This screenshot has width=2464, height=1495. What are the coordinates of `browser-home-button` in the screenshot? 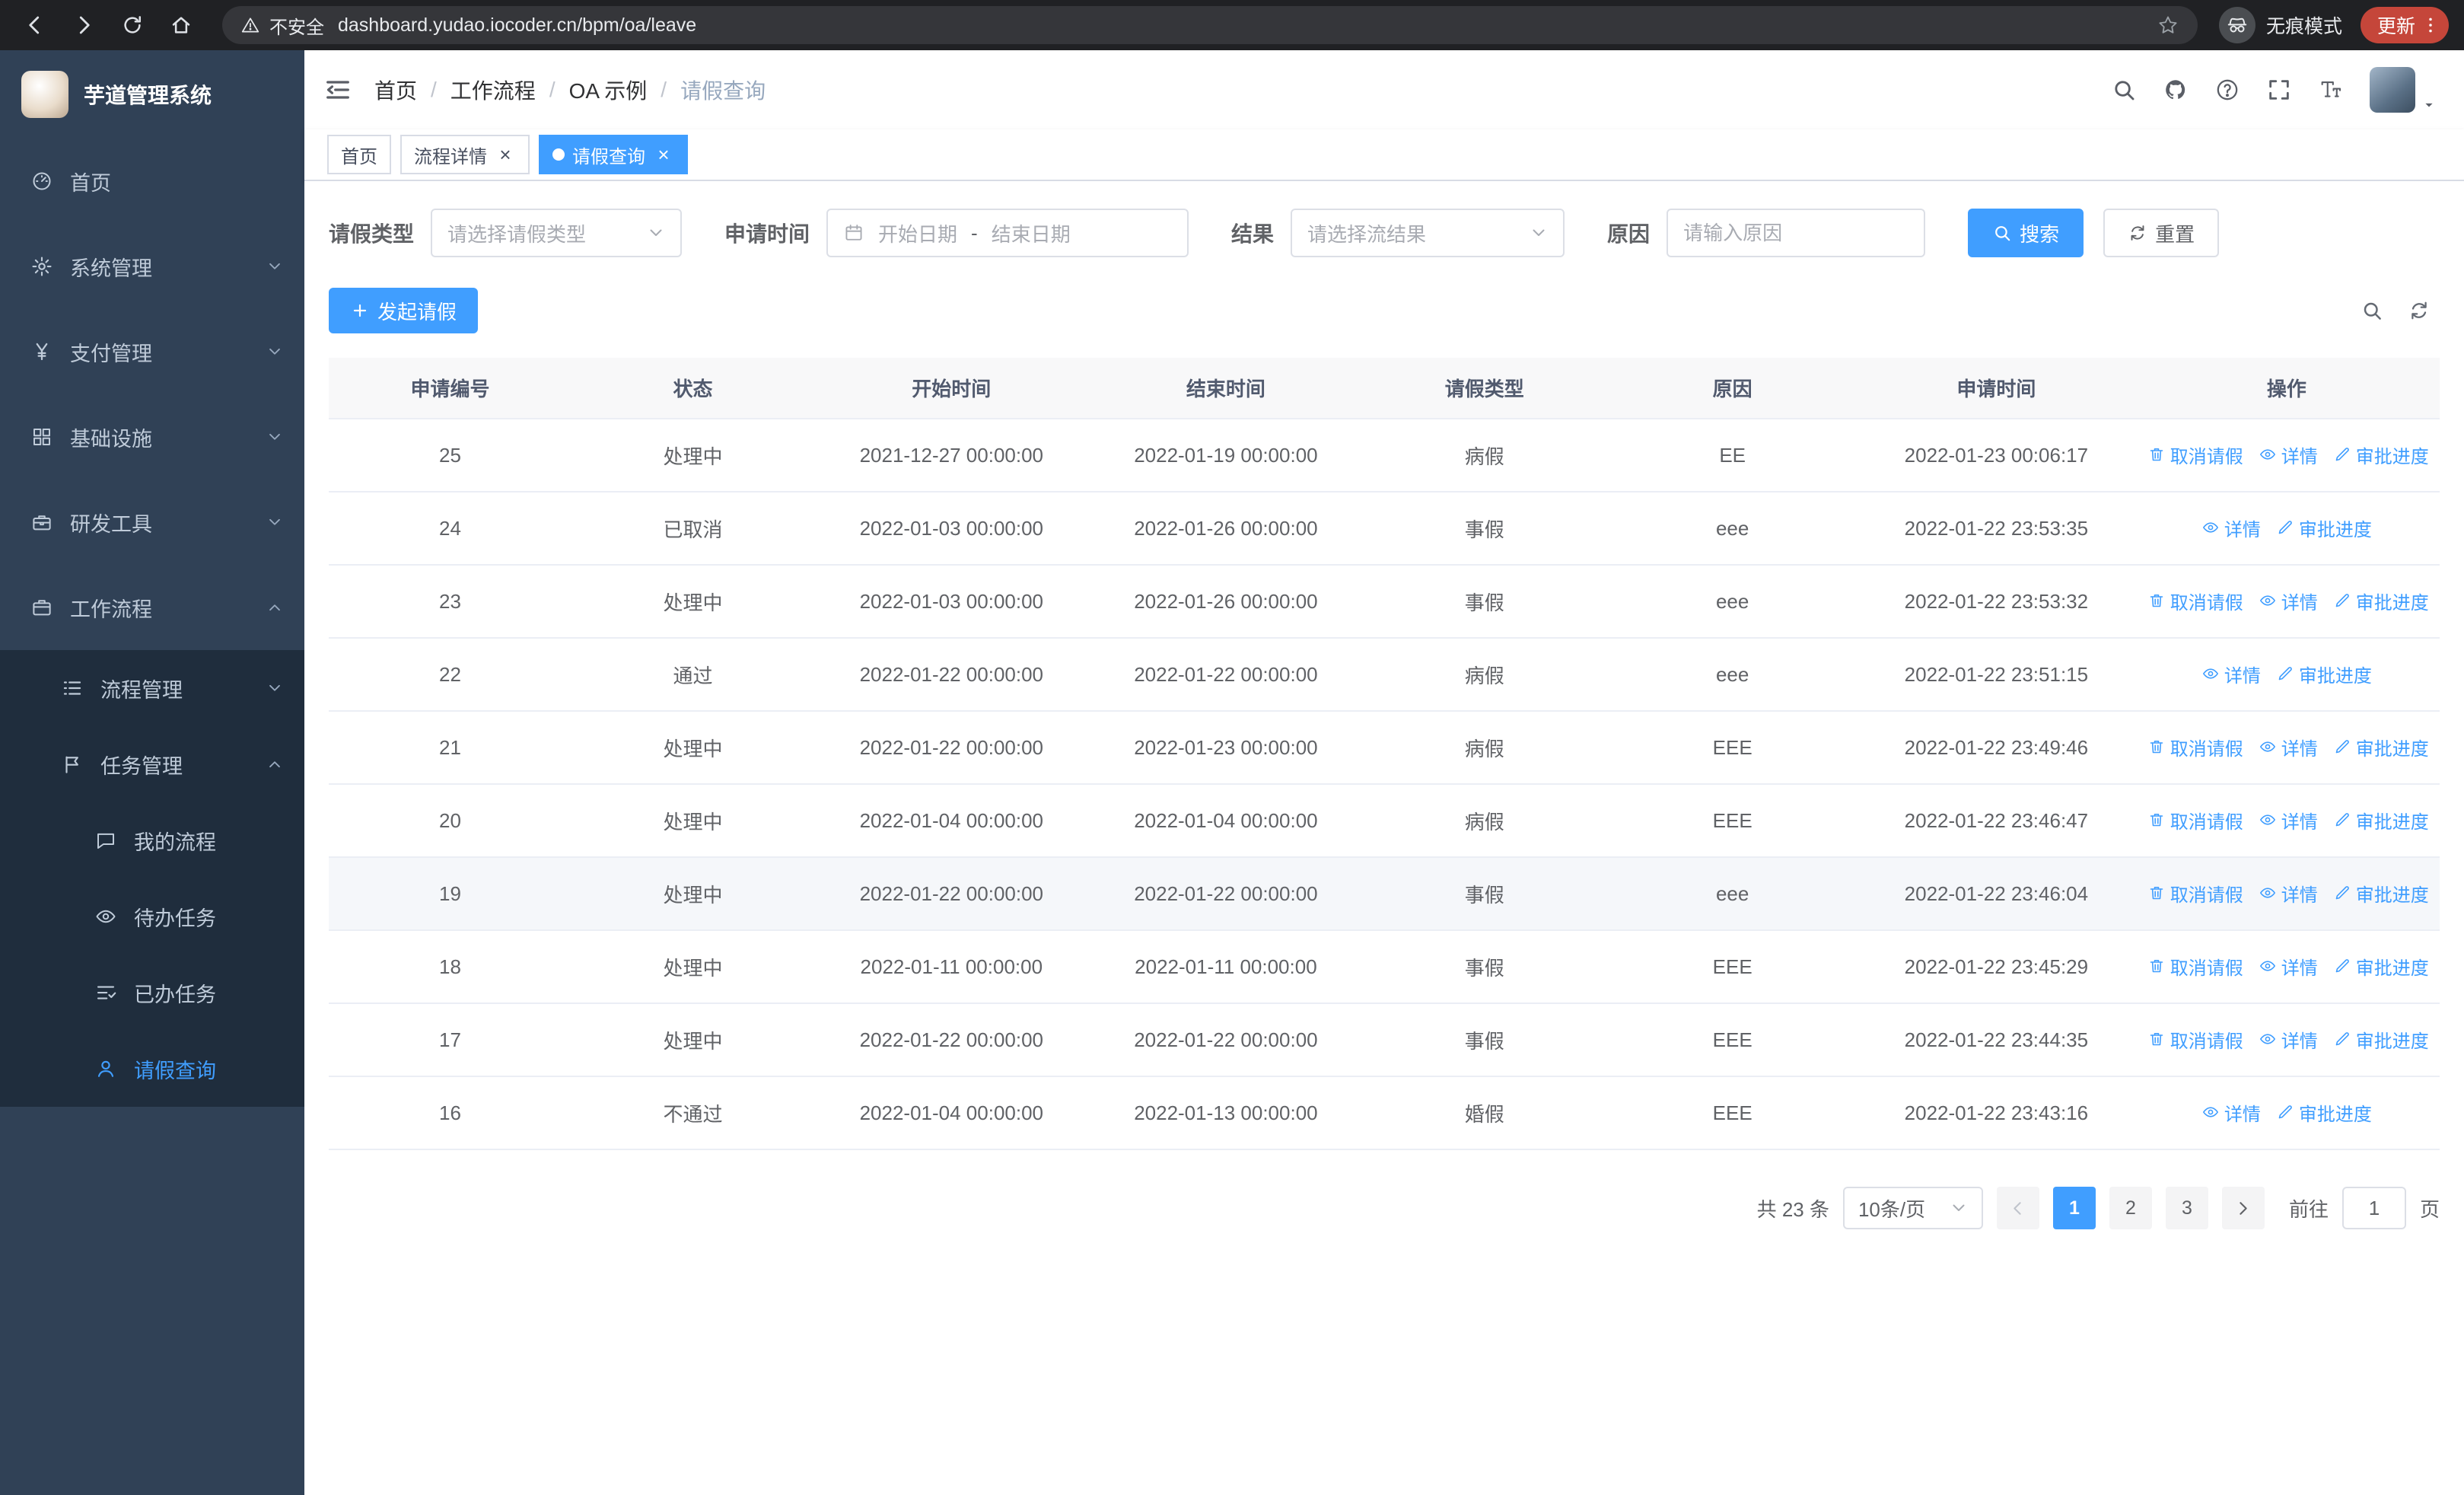 It's located at (181, 25).